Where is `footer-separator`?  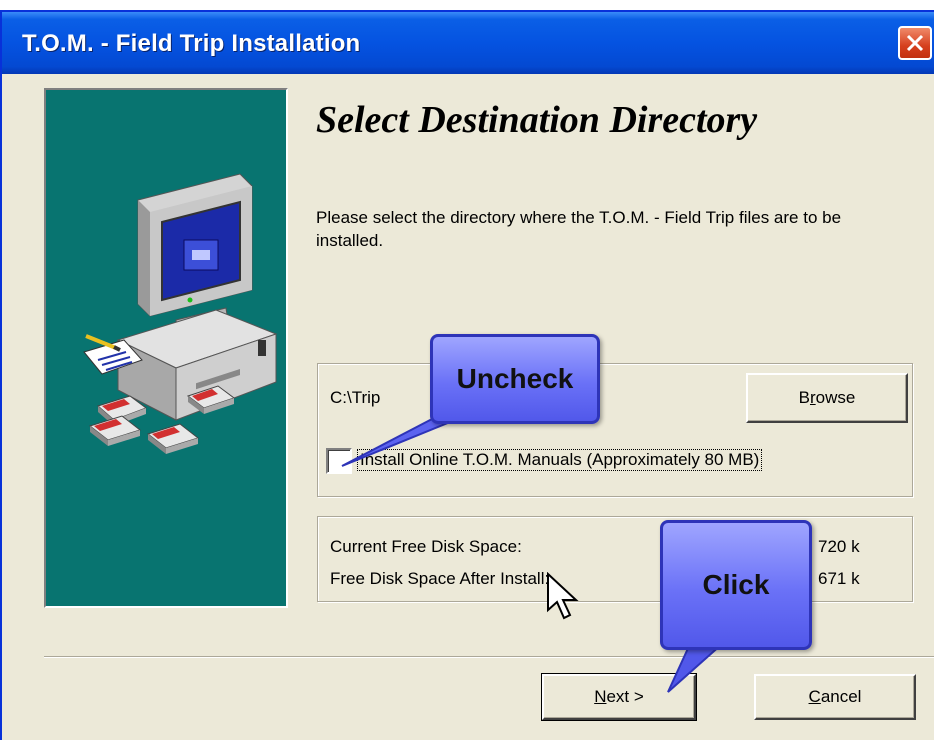 footer-separator is located at coordinates (489, 657).